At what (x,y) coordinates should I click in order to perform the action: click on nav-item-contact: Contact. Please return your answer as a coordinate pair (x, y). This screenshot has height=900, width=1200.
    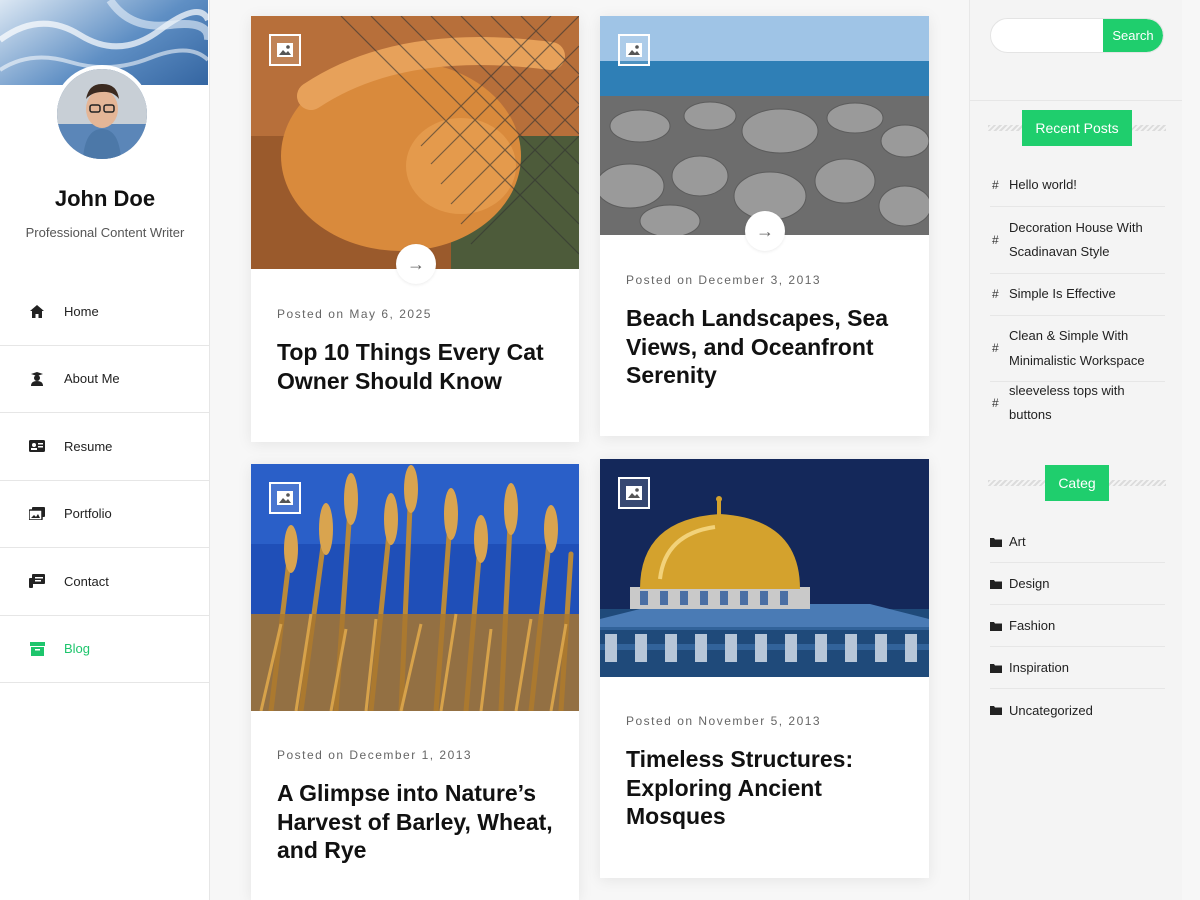
    Looking at the image, I should click on (105, 582).